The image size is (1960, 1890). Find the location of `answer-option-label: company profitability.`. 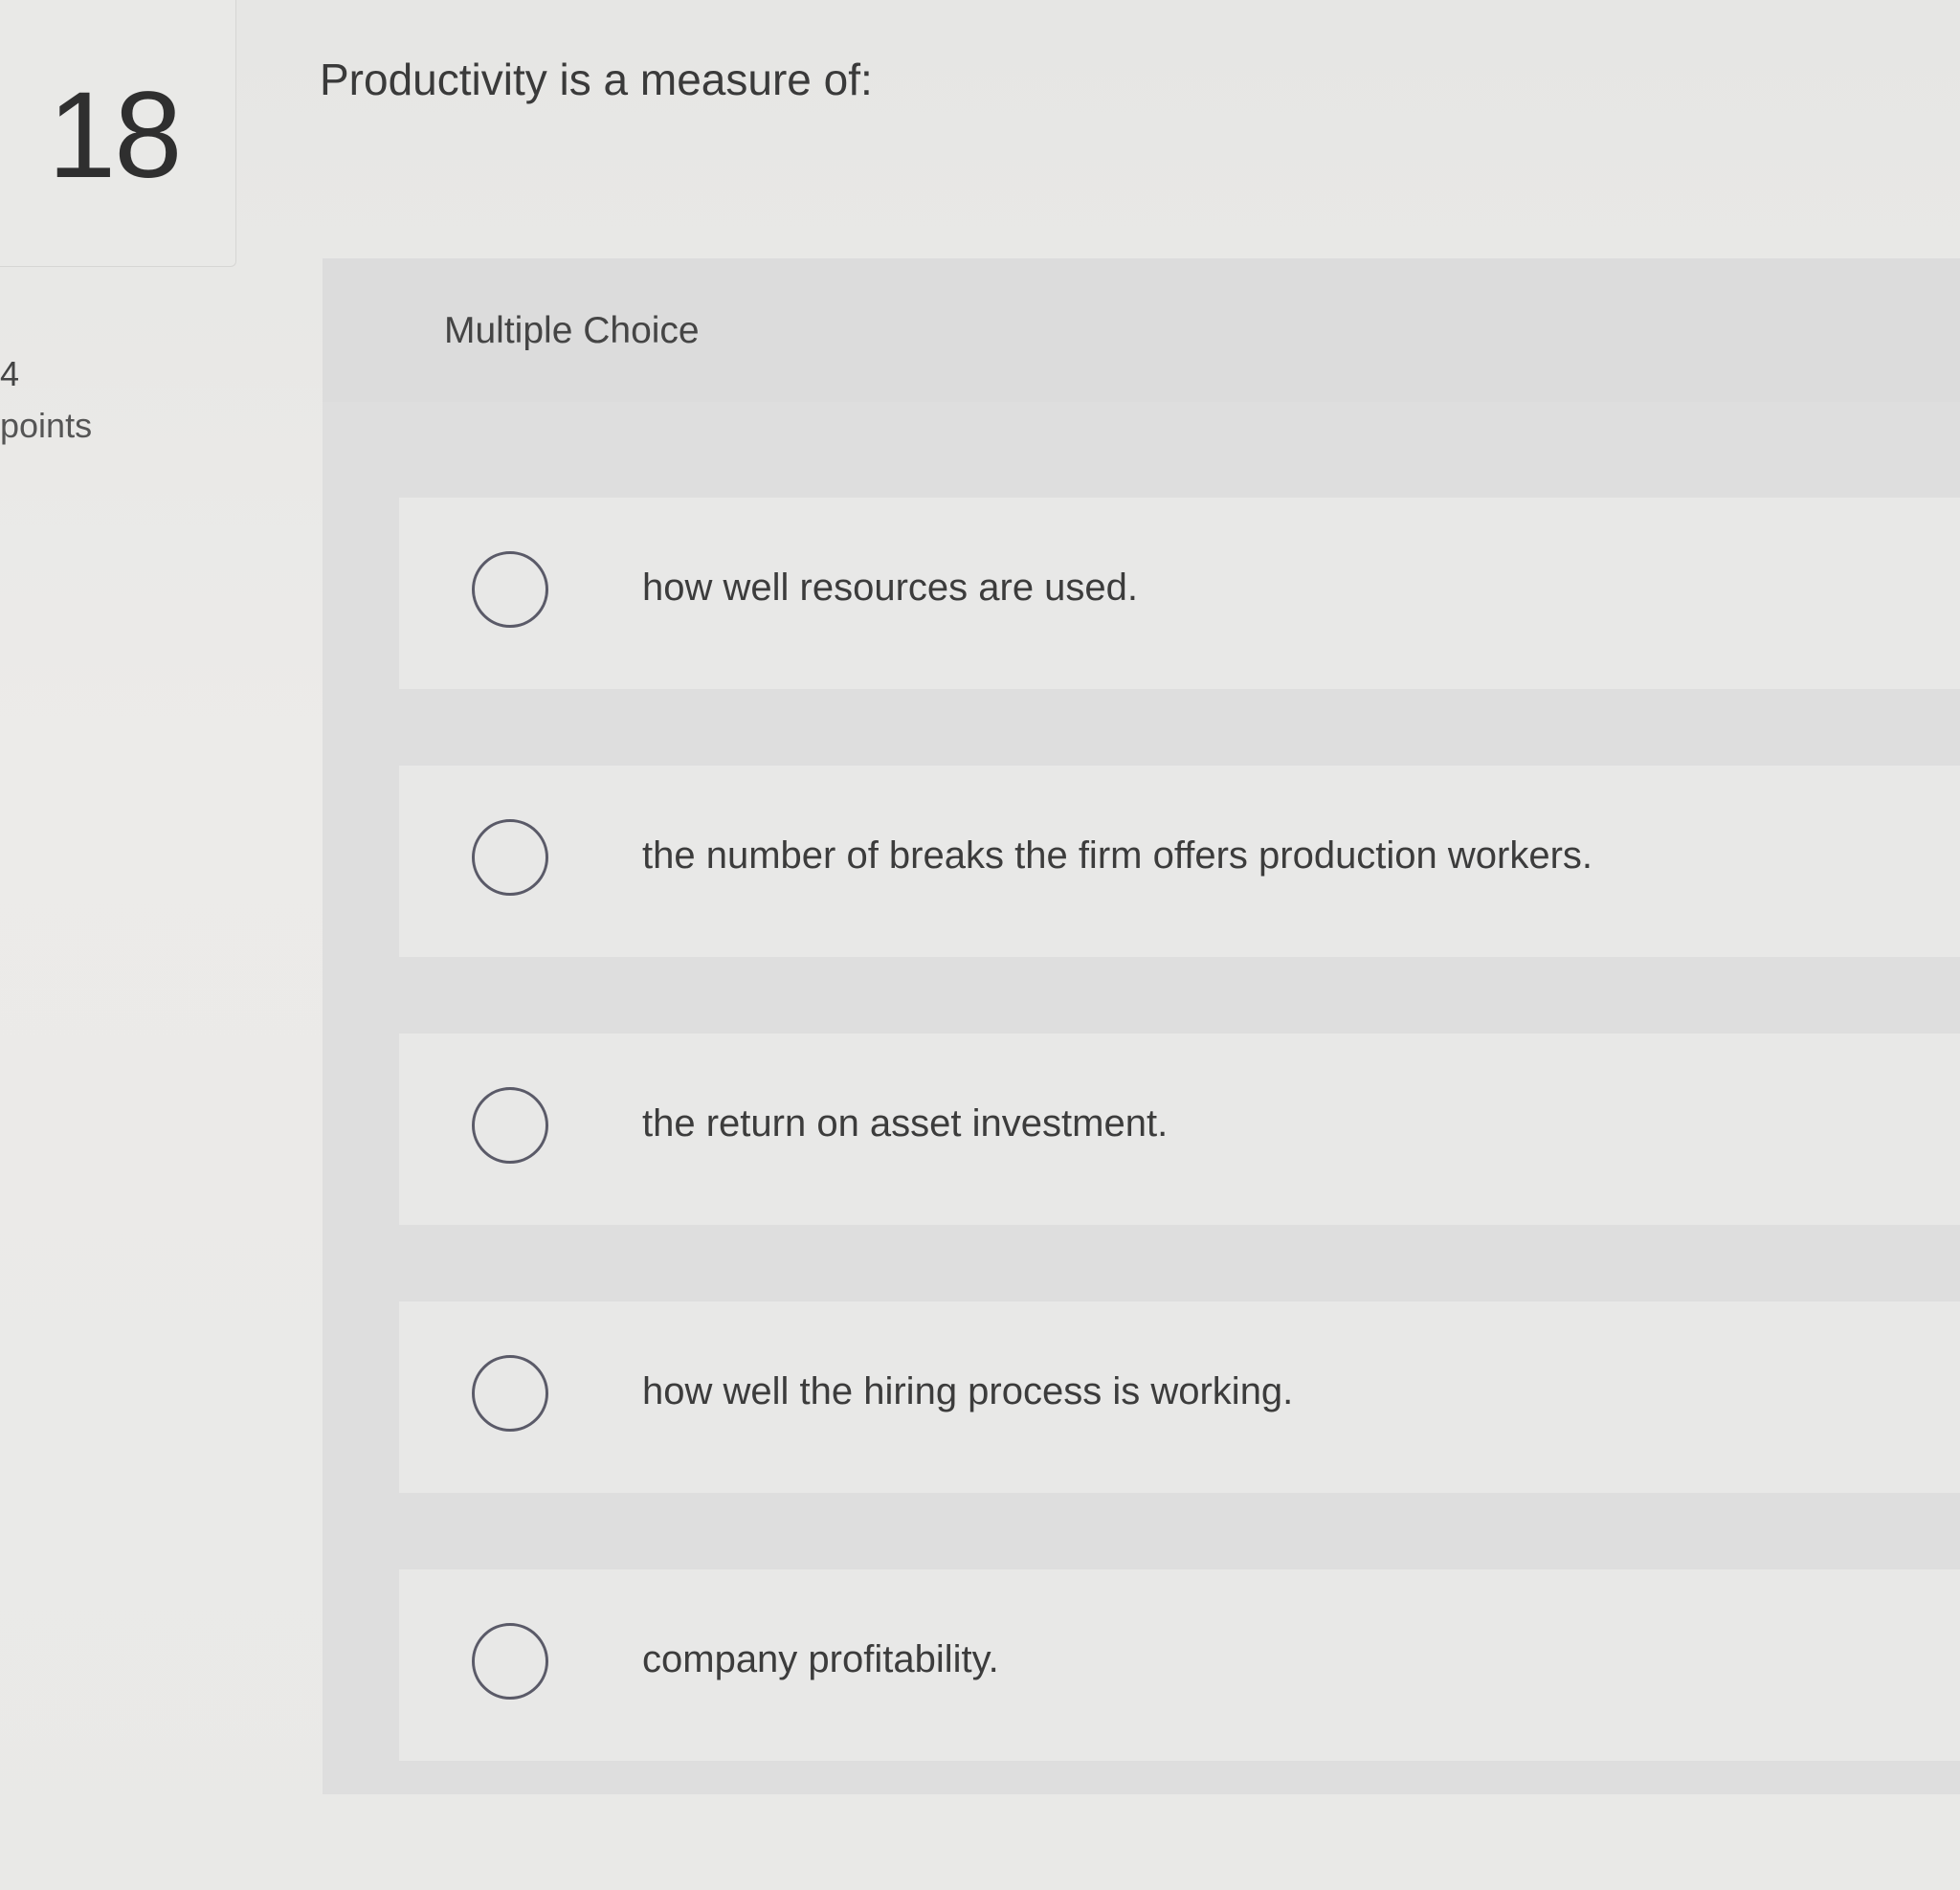

answer-option-label: company profitability. is located at coordinates (821, 1659).